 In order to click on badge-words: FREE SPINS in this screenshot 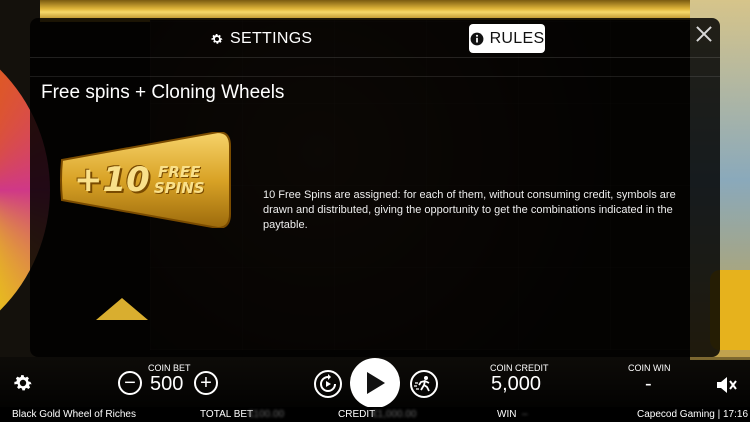, I will do `click(179, 180)`.